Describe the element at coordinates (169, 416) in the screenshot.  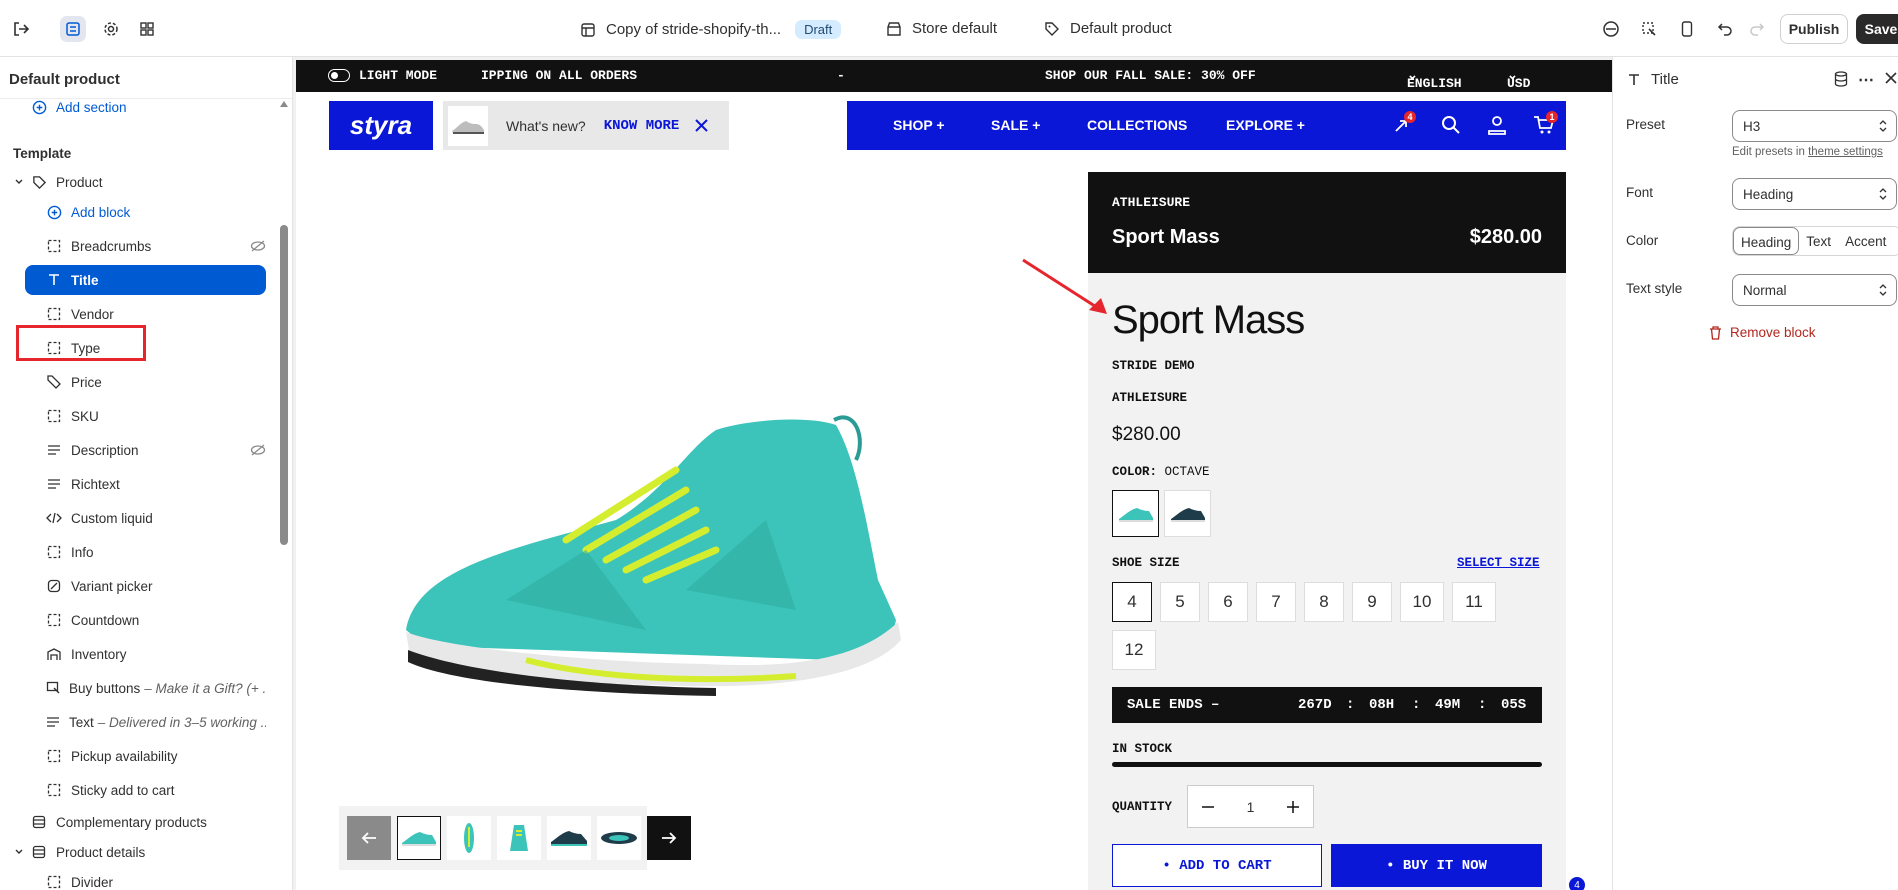
I see `block-sku: SKU` at that location.